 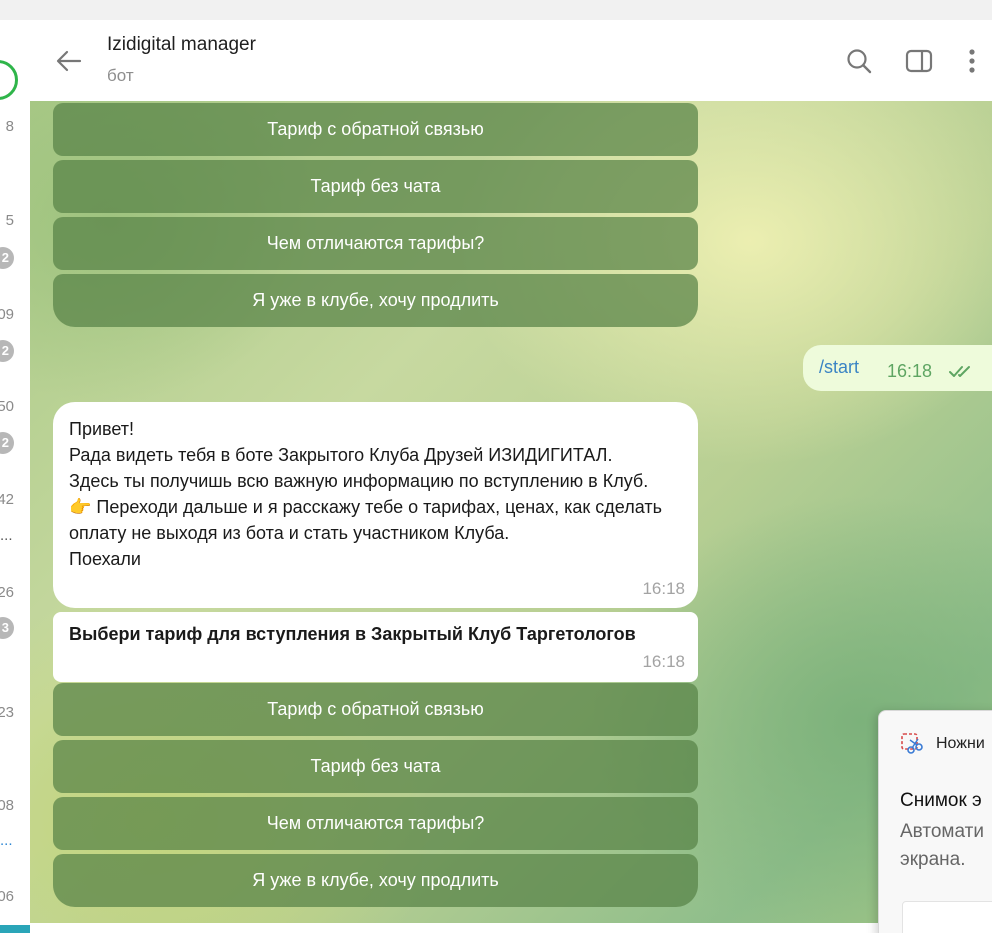 I want to click on back-button, so click(x=69, y=61).